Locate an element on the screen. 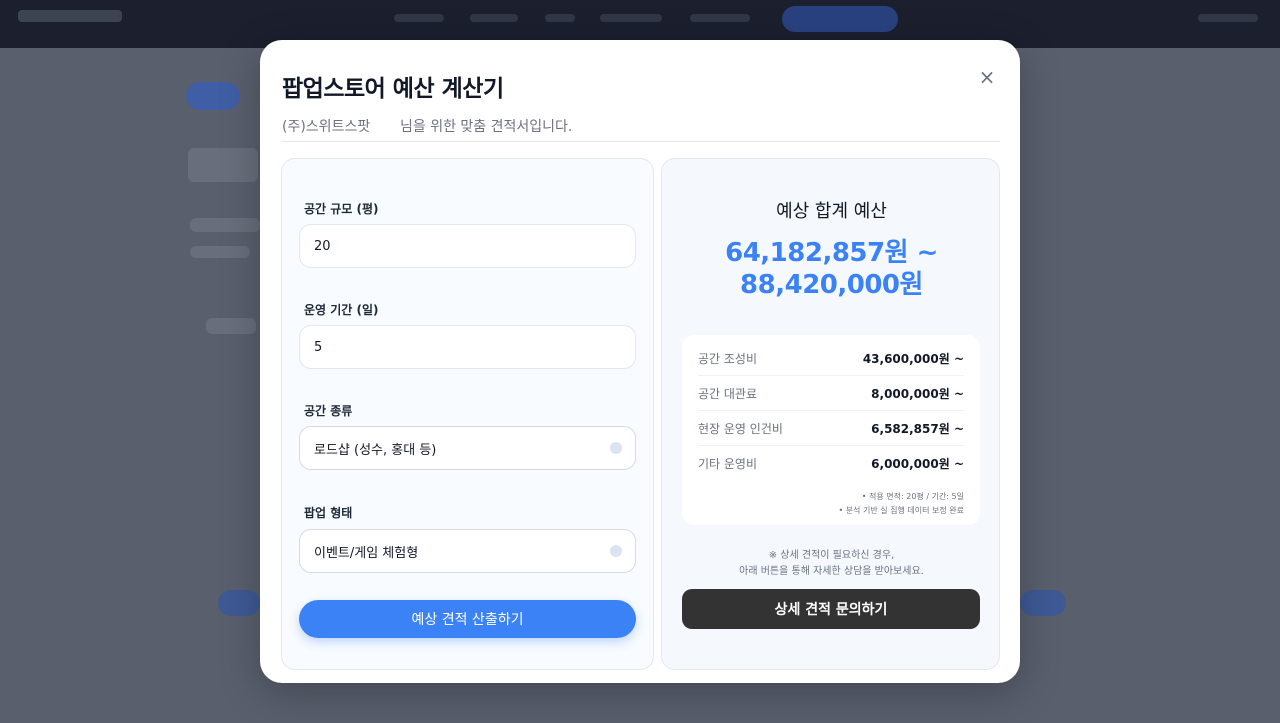  breakdown-name: 공간 조성비 is located at coordinates (728, 358).